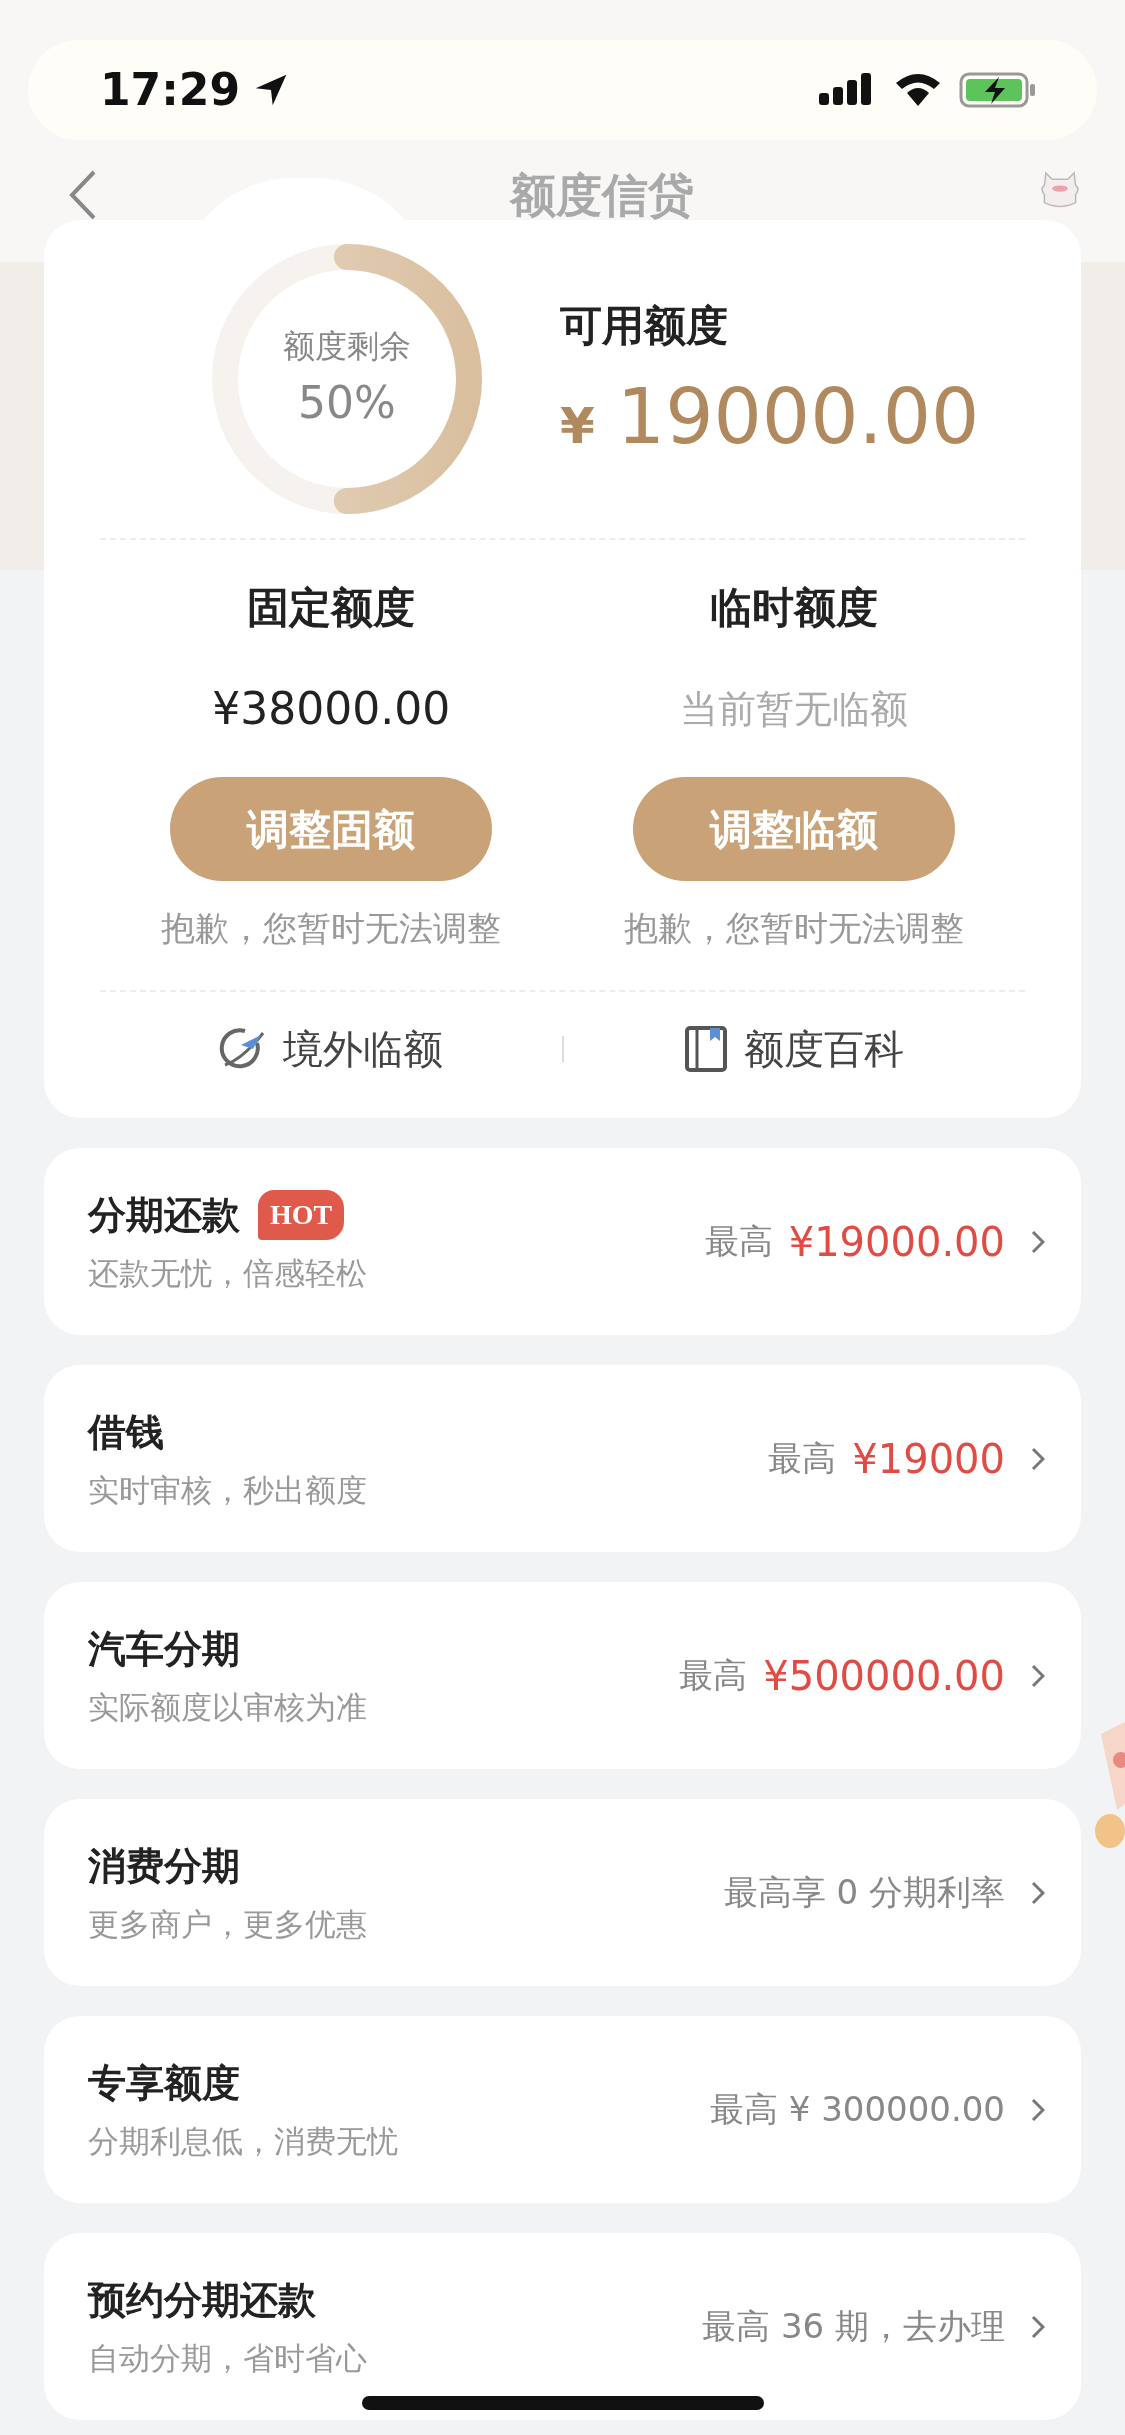 This screenshot has width=1125, height=2435. Describe the element at coordinates (227, 1490) in the screenshot. I see `product-subtitle: 实时审核，秒出额度` at that location.